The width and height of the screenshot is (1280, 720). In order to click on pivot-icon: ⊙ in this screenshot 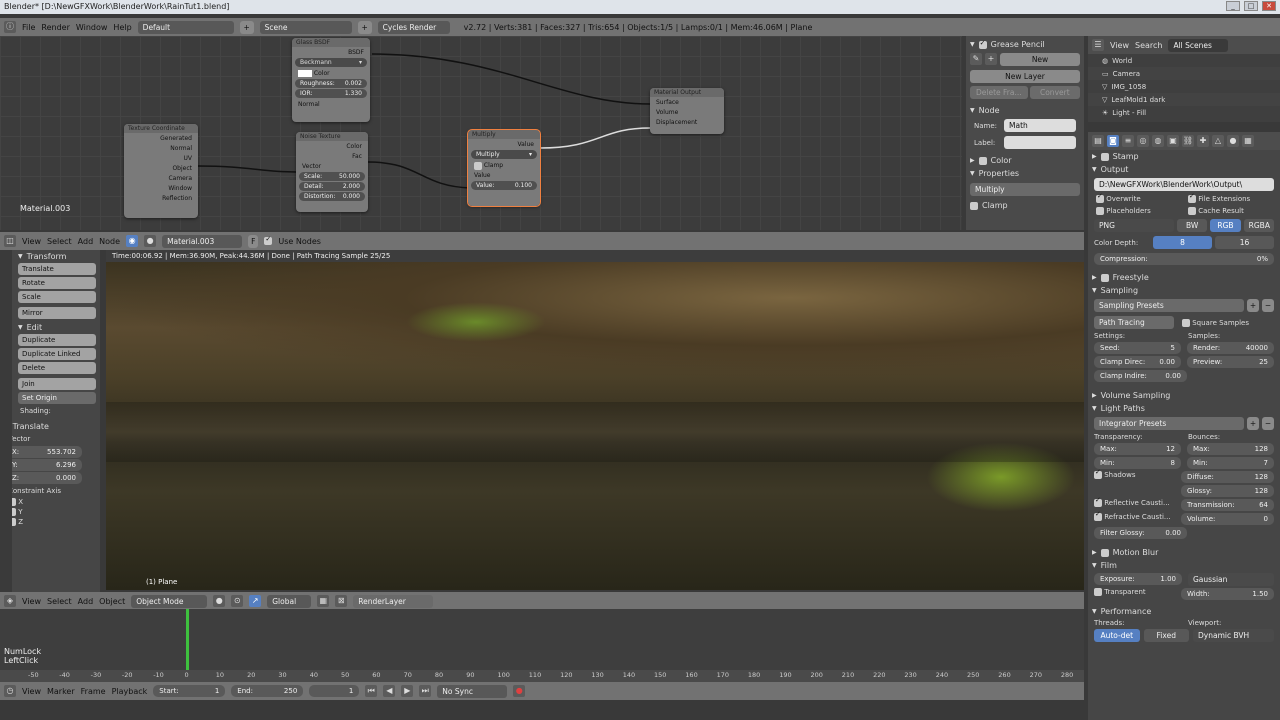, I will do `click(237, 601)`.